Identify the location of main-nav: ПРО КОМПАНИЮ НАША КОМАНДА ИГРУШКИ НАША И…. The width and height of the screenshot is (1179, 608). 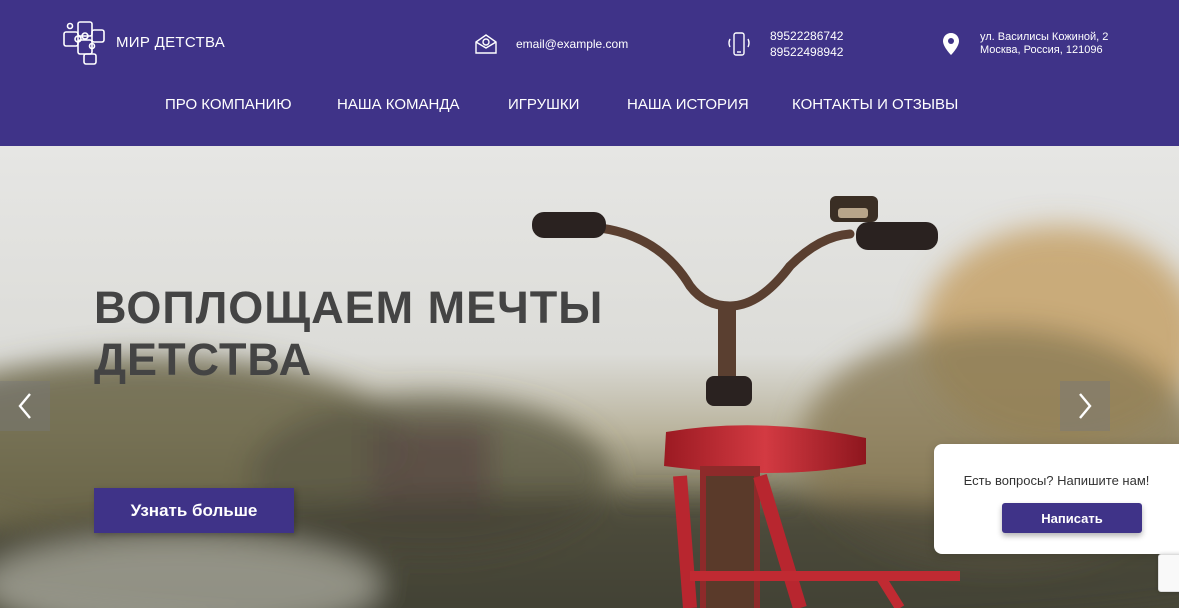
(589, 108).